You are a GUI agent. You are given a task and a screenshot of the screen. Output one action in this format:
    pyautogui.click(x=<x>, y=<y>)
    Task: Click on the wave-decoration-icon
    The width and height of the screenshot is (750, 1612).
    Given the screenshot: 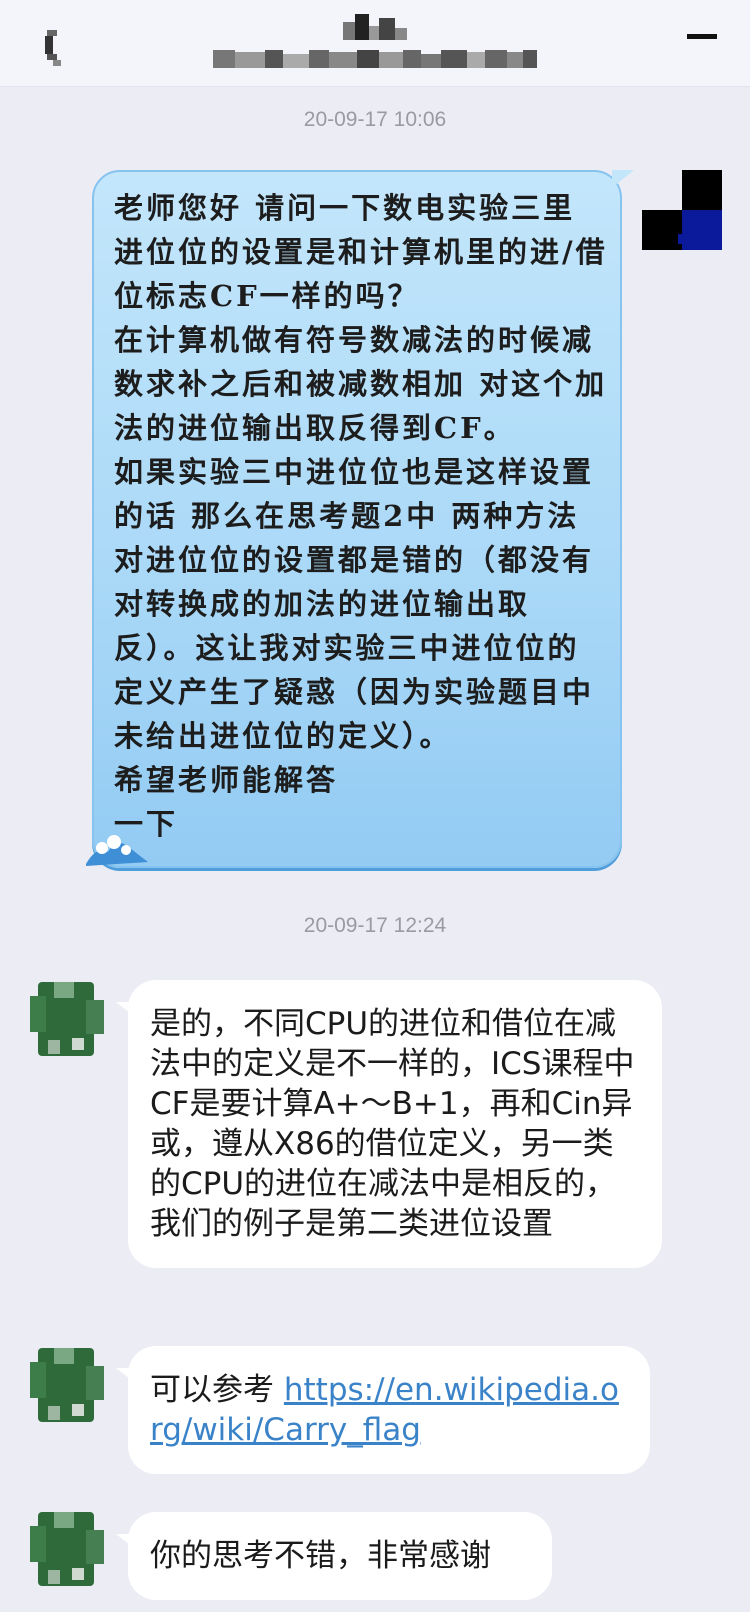 What is the action you would take?
    pyautogui.click(x=117, y=850)
    